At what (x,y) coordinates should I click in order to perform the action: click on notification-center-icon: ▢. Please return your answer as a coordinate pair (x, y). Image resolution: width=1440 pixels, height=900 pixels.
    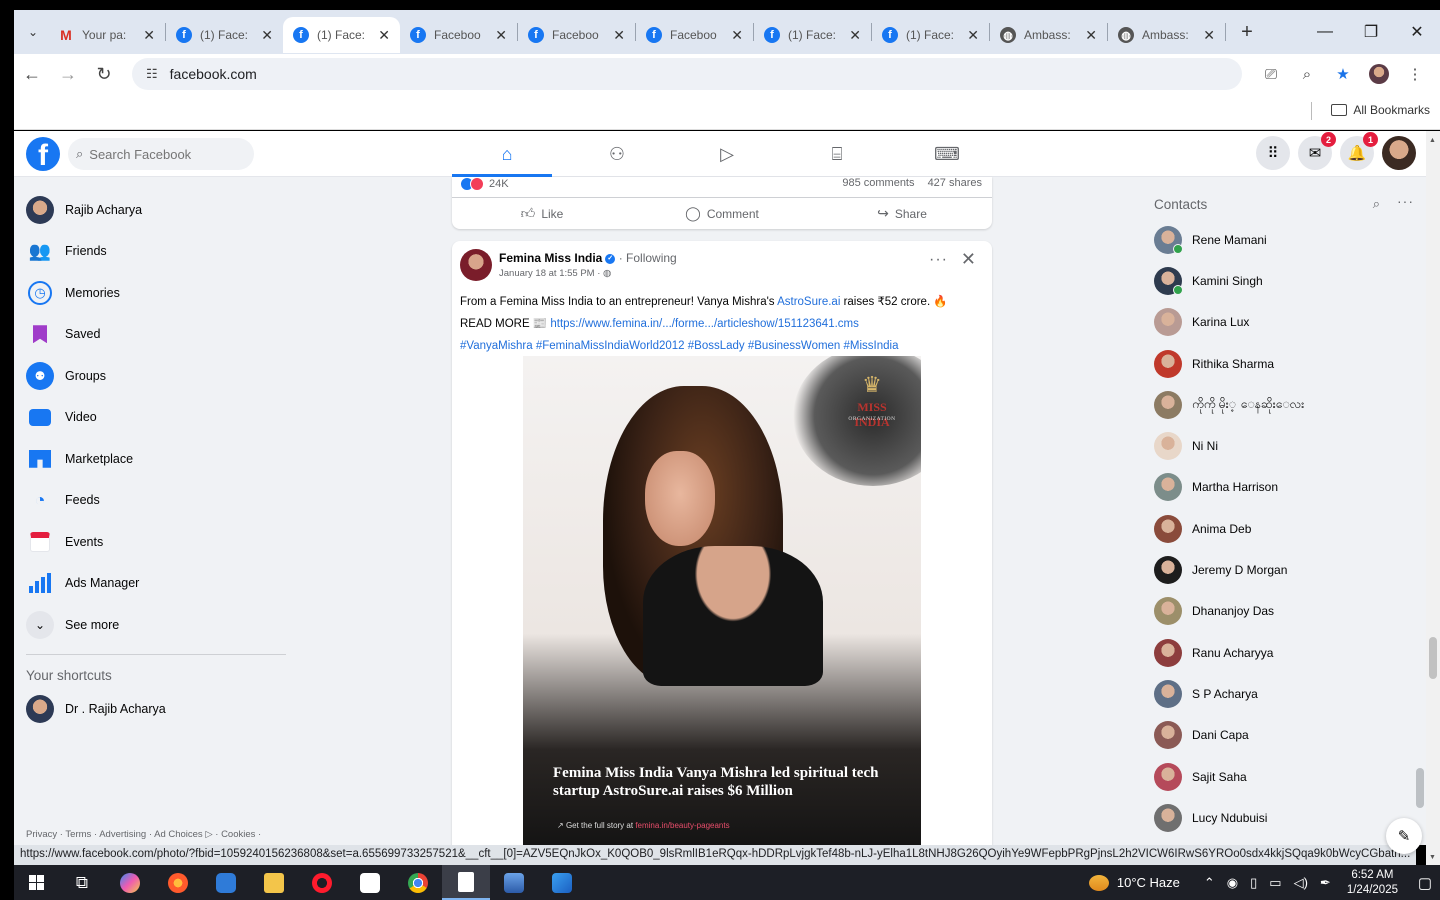
    Looking at the image, I should click on (1425, 883).